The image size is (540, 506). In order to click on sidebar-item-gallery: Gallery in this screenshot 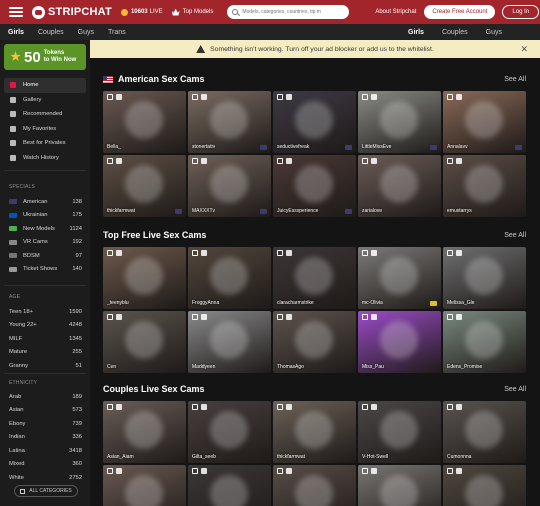, I will do `click(45, 100)`.